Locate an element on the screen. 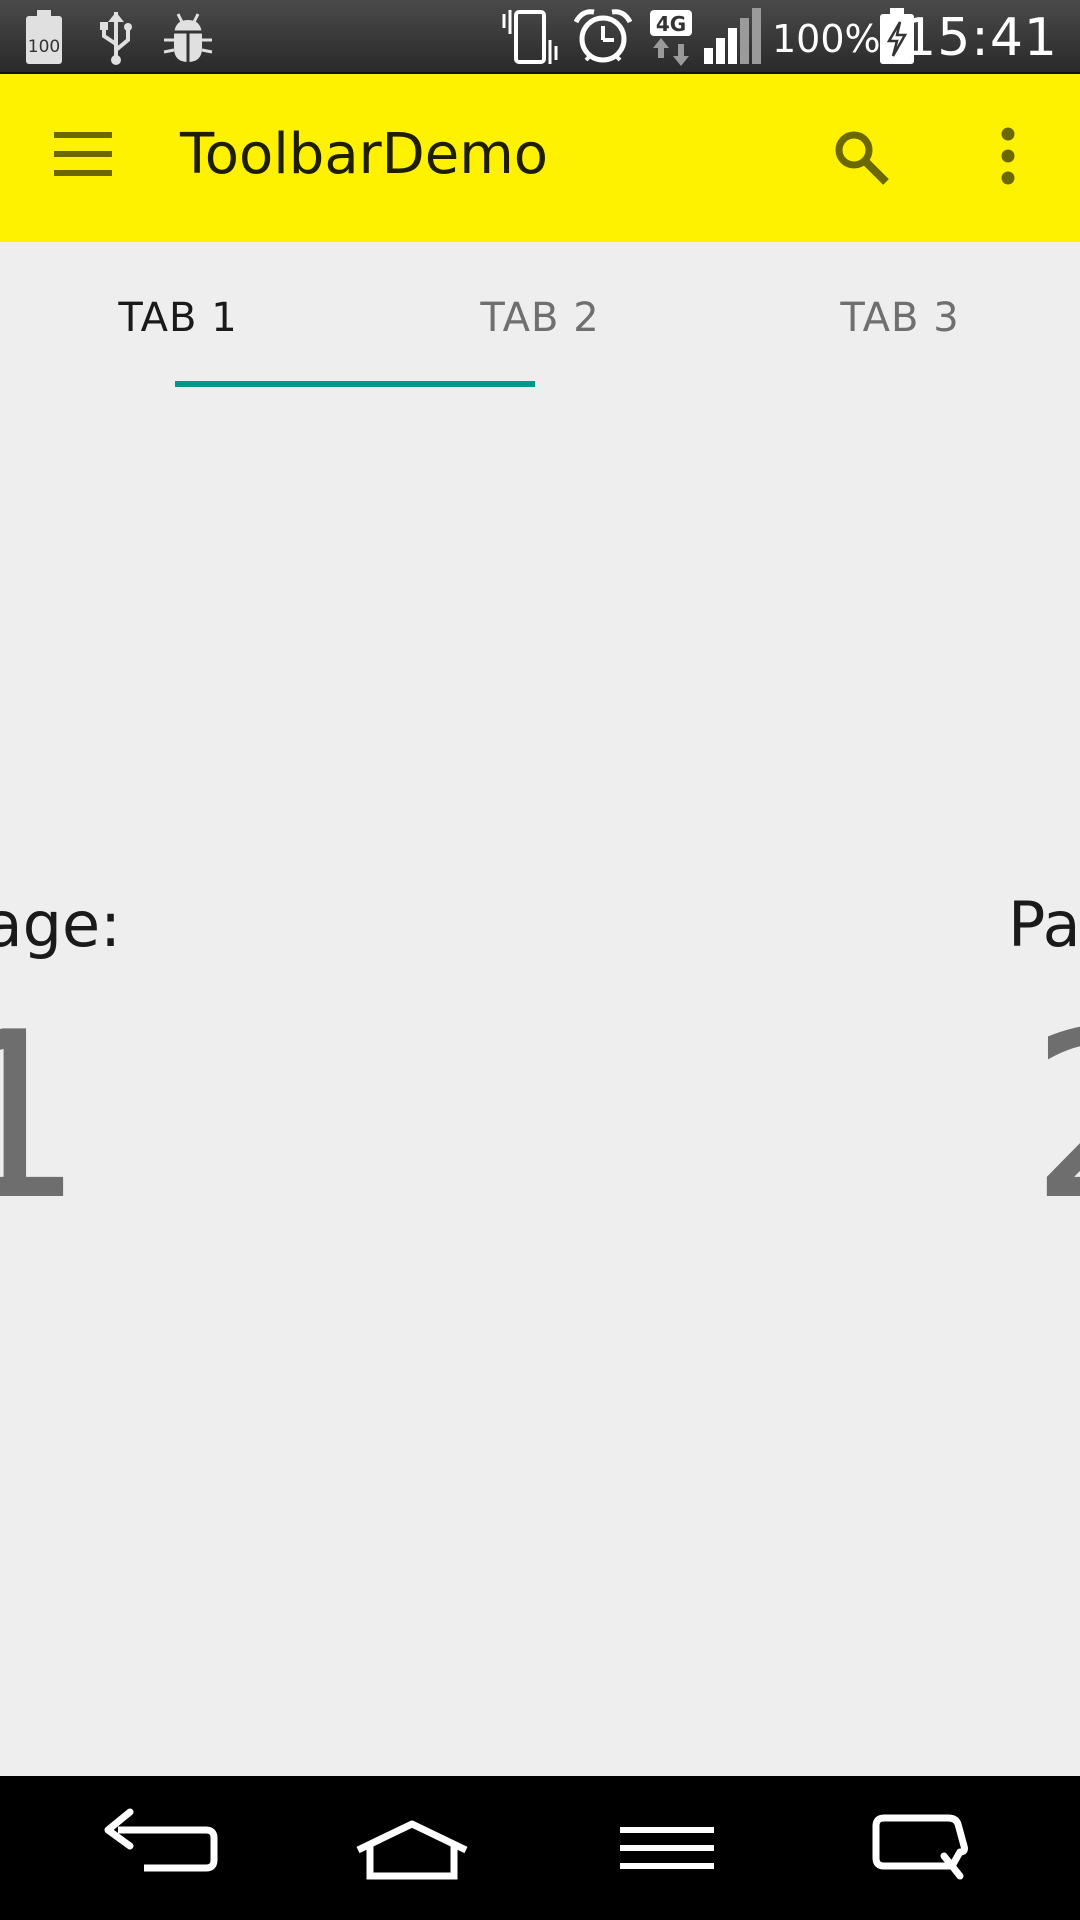 This screenshot has height=1920, width=1080. toolbar: ToolbarDemo is located at coordinates (540, 158).